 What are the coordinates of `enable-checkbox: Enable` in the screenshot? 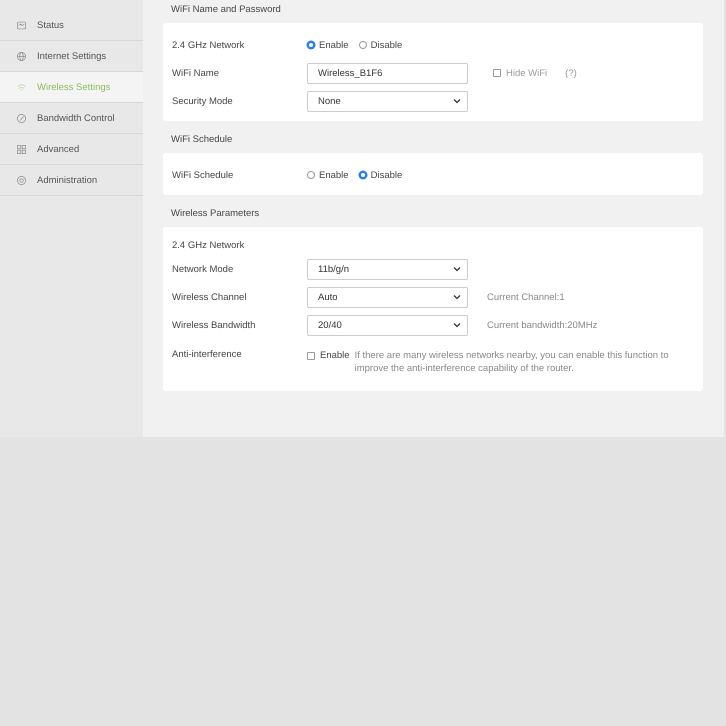 It's located at (328, 355).